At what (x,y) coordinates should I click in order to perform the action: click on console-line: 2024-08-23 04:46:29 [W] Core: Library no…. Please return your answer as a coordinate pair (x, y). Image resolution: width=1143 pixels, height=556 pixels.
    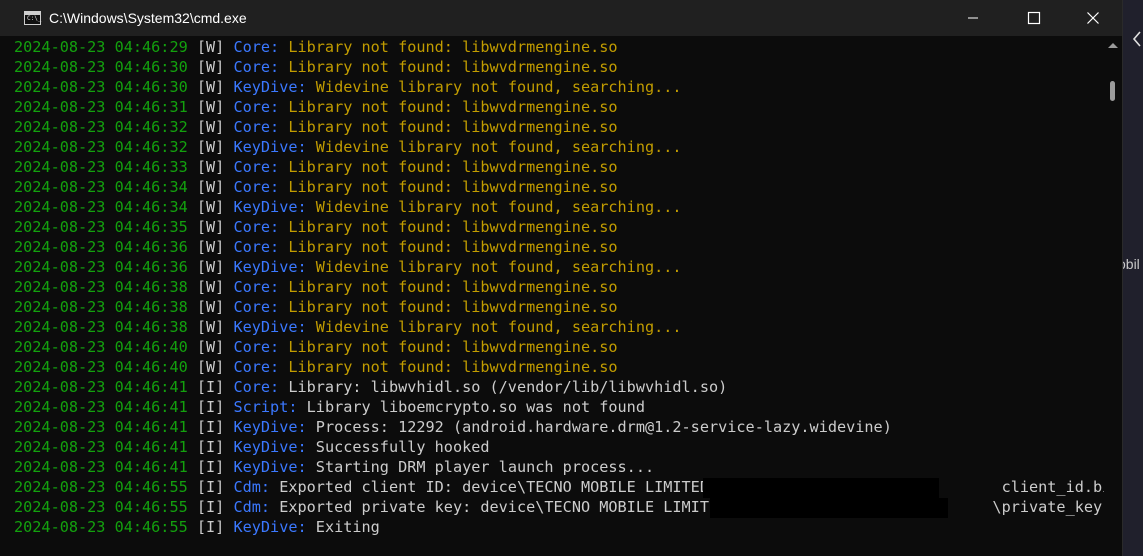
    Looking at the image, I should click on (559, 47).